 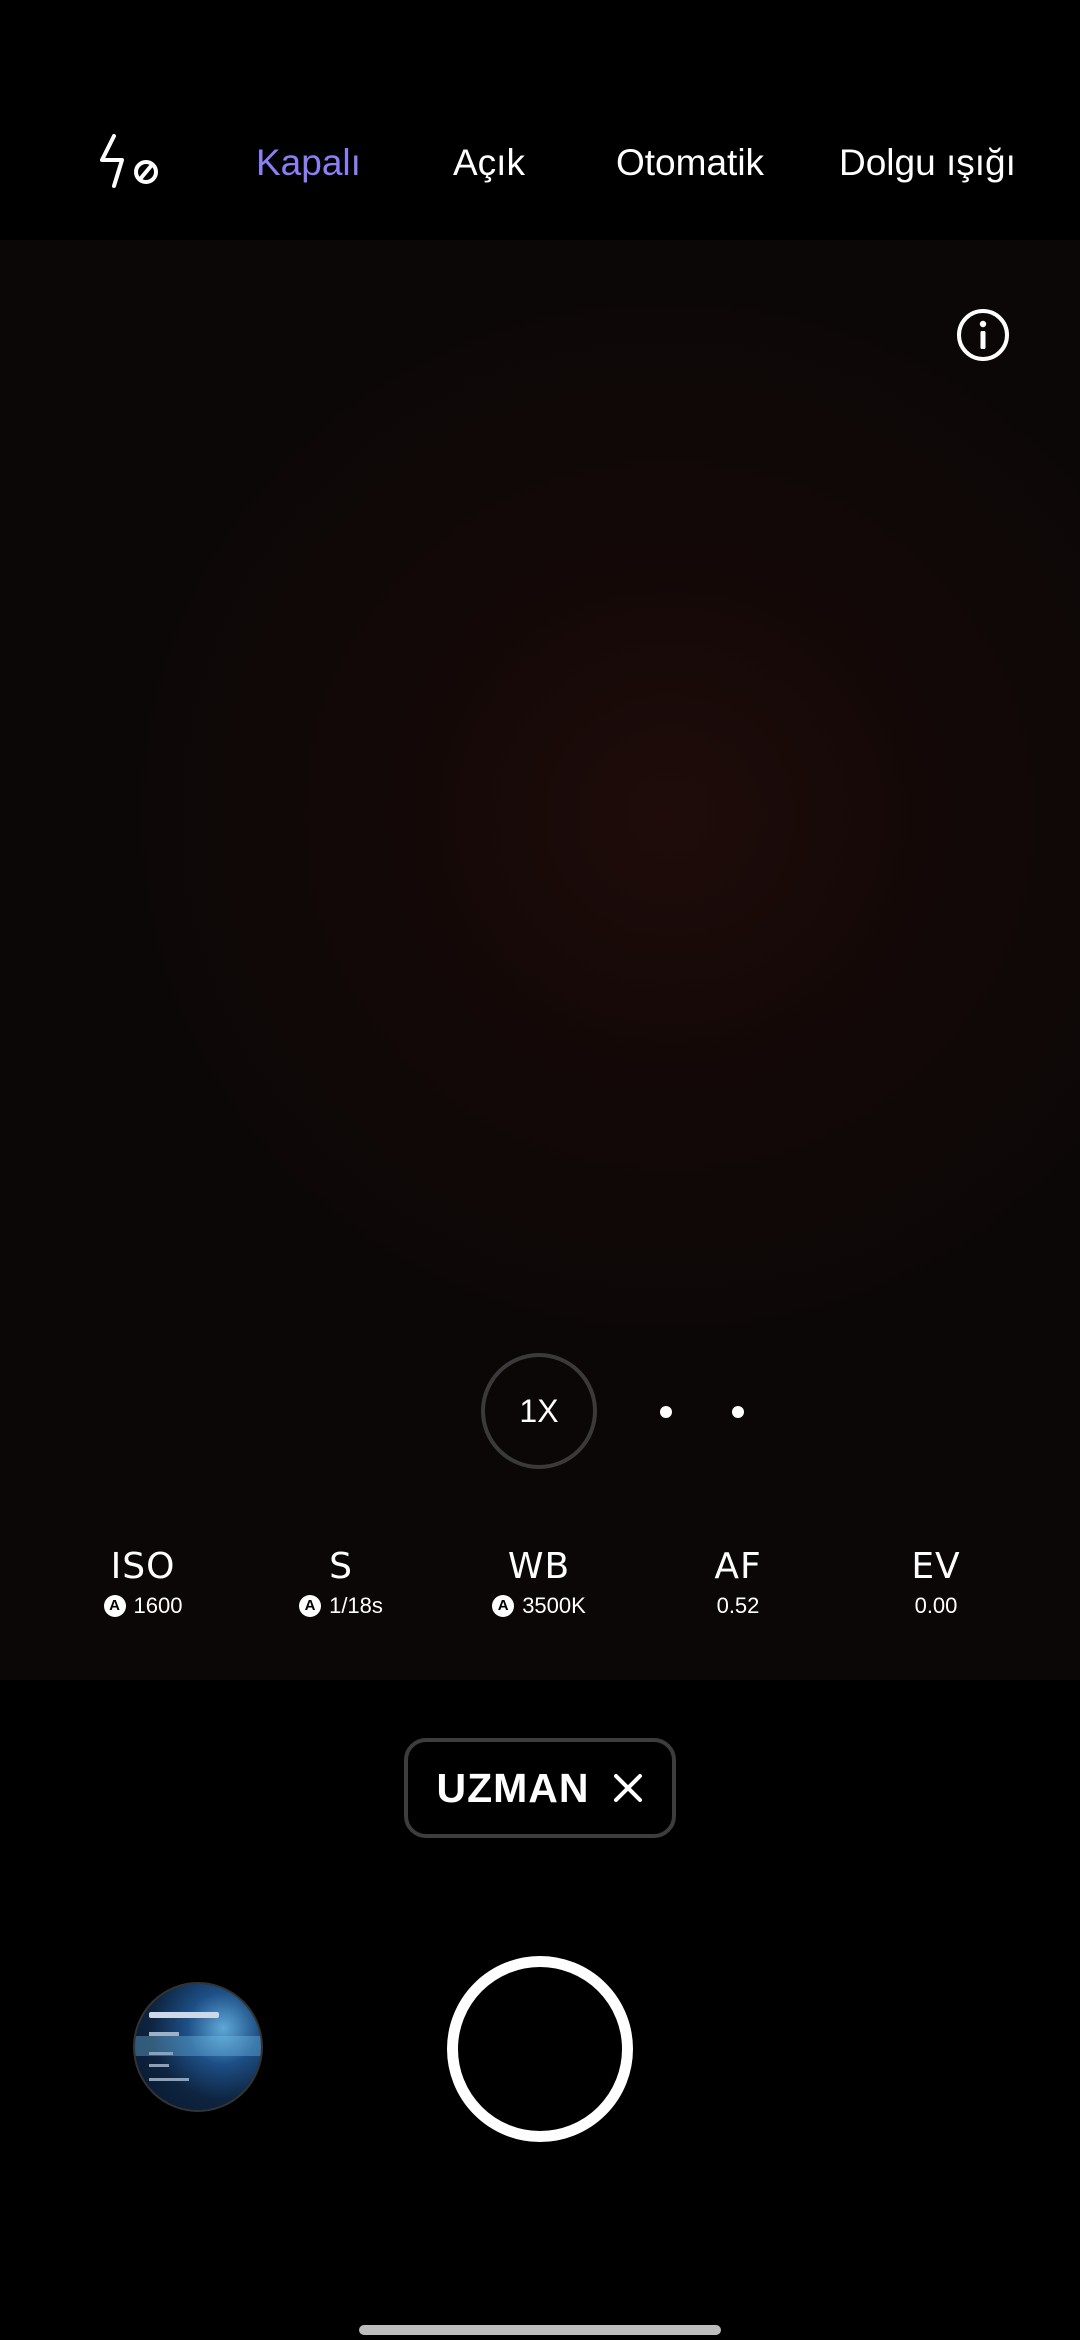 What do you see at coordinates (489, 163) in the screenshot?
I see `flash-option-on: Açık` at bounding box center [489, 163].